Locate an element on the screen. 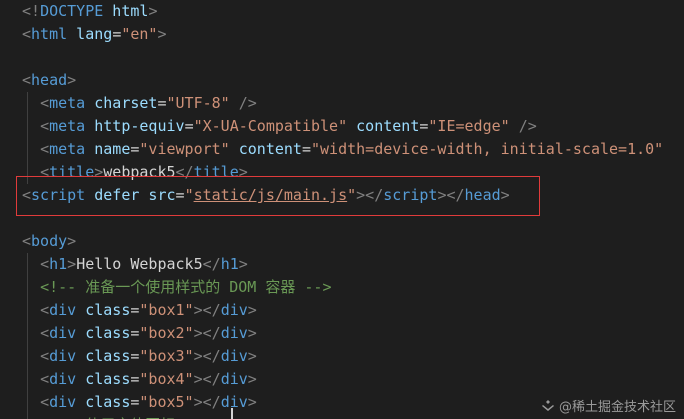 Image resolution: width=684 pixels, height=419 pixels. code-token: name is located at coordinates (108, 149).